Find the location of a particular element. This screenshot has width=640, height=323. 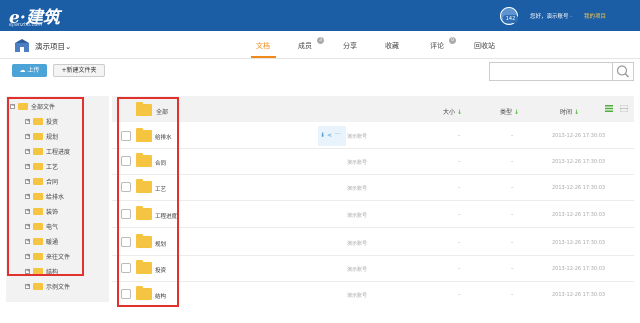

greeting-text: 您好，演示账号 · is located at coordinates (551, 17).